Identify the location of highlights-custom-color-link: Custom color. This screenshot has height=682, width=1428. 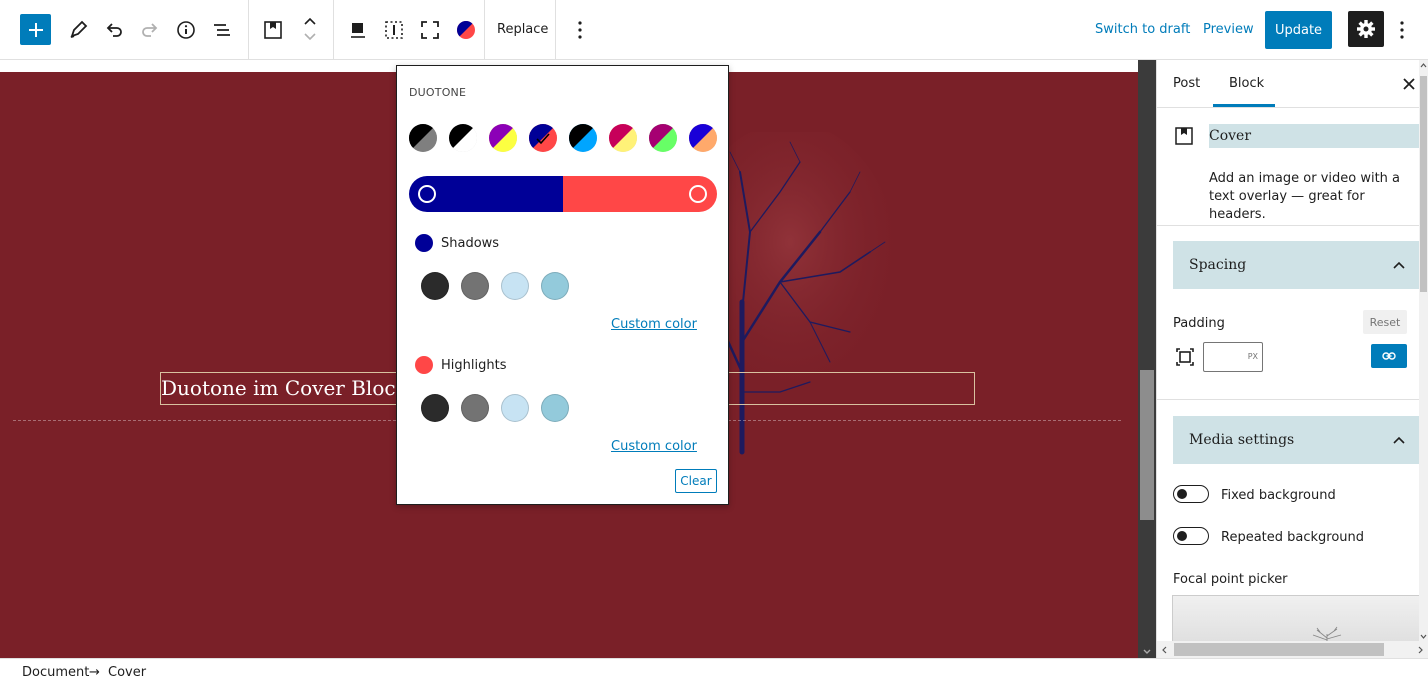
(654, 446).